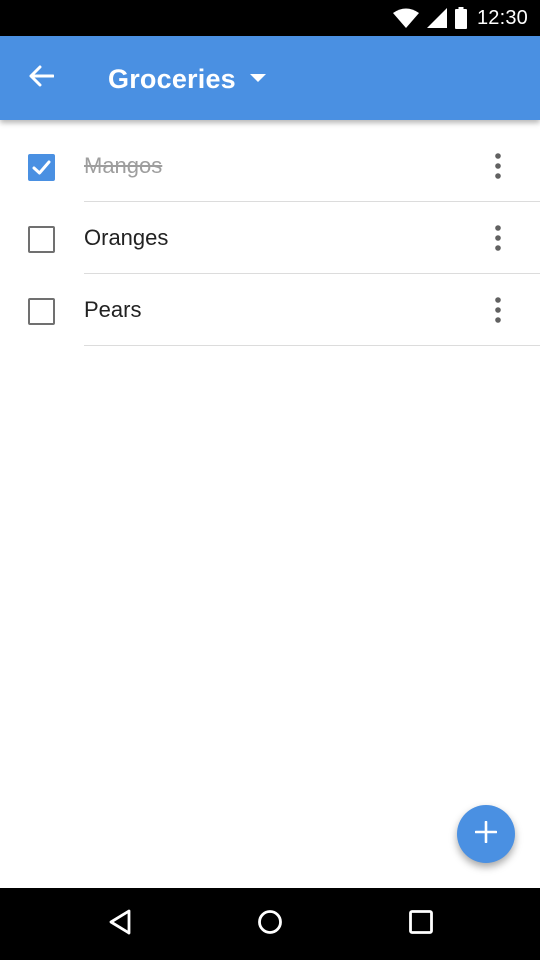  I want to click on home-circle-icon, so click(270, 924).